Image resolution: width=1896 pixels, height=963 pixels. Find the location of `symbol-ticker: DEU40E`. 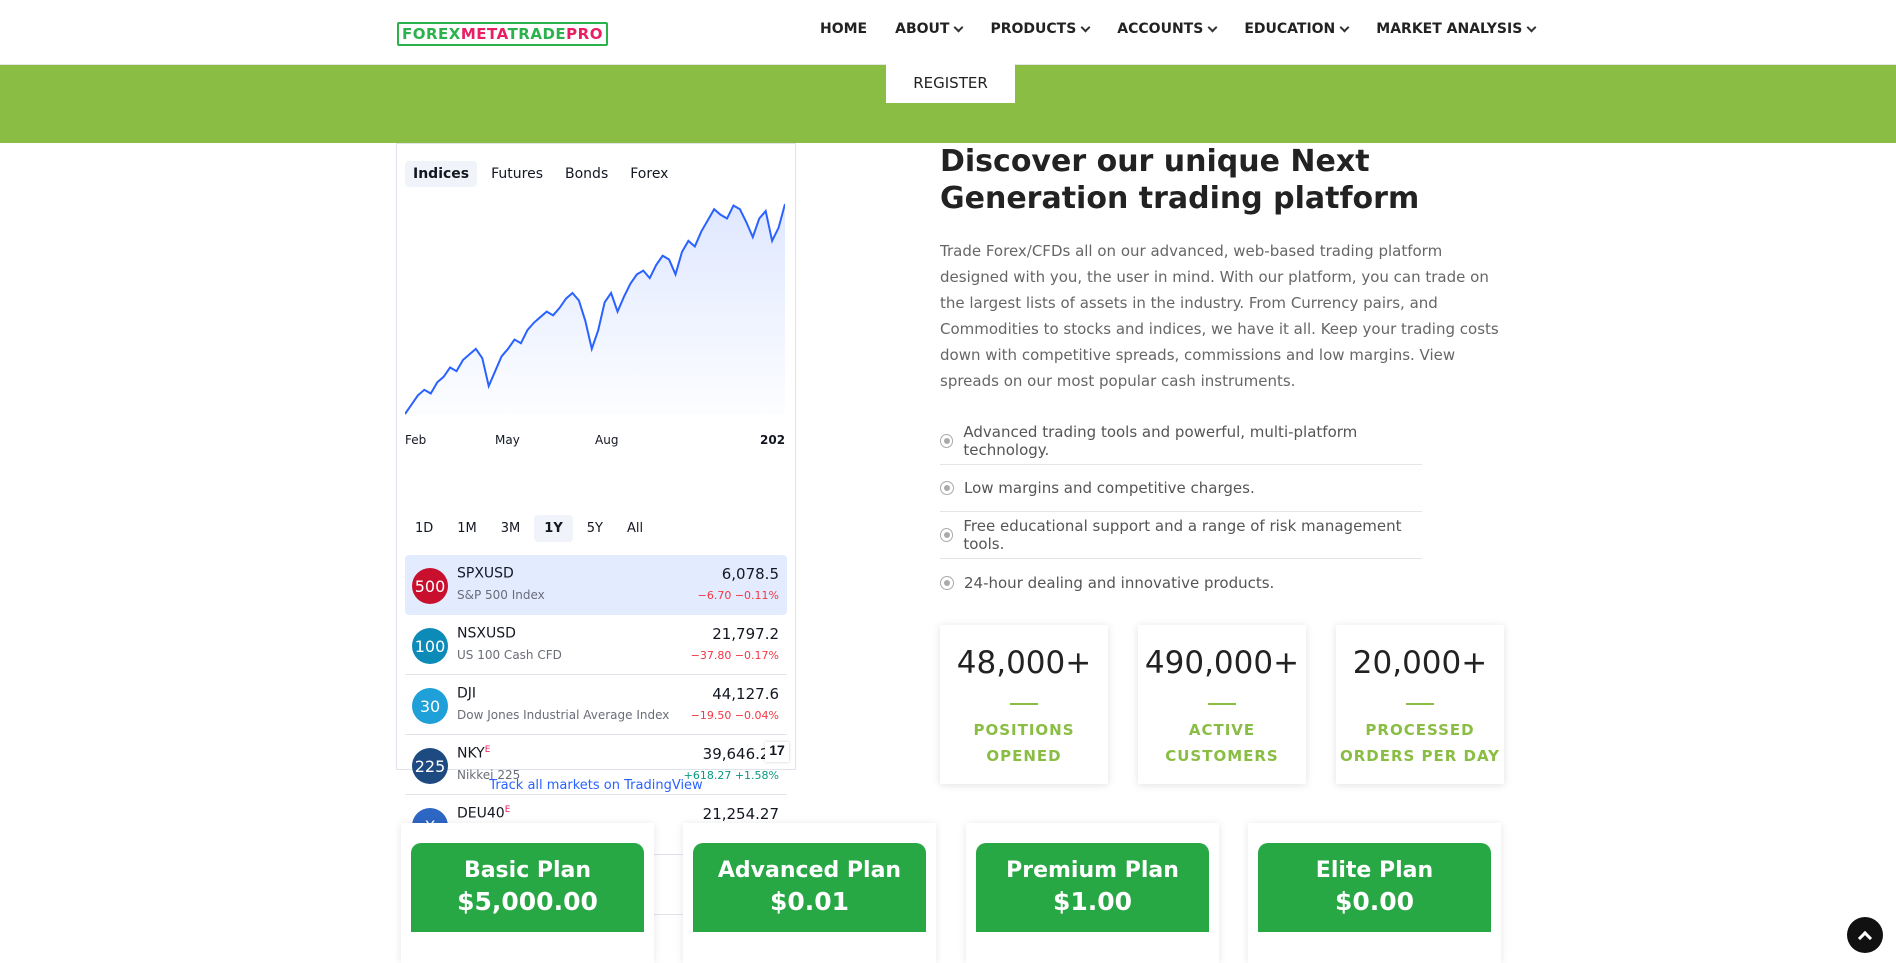

symbol-ticker: DEU40E is located at coordinates (484, 813).